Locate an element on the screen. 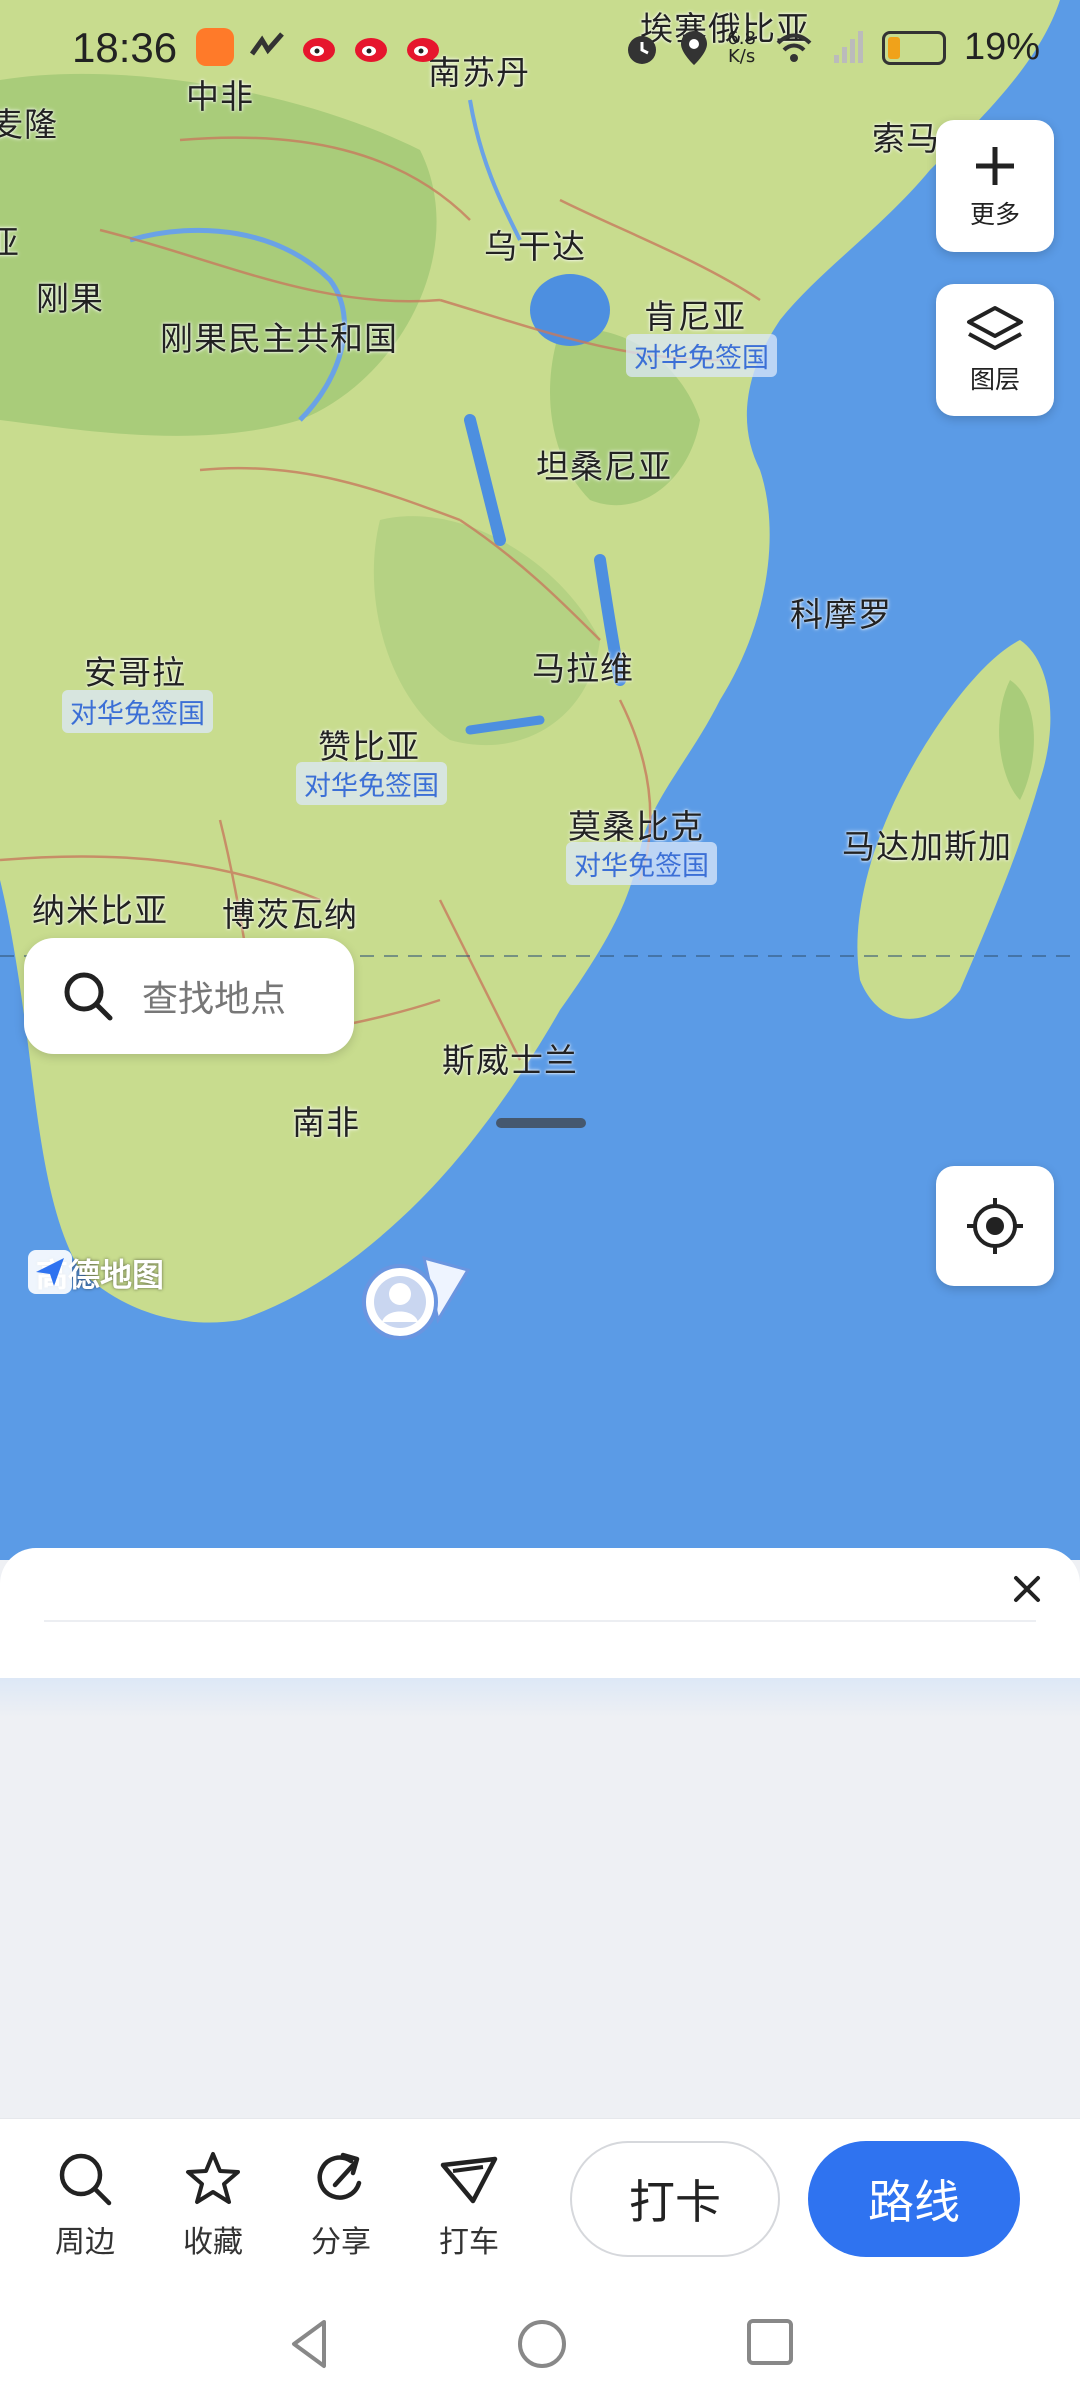 The height and width of the screenshot is (2400, 1080). amap-logo: 高德地图 is located at coordinates (96, 1273).